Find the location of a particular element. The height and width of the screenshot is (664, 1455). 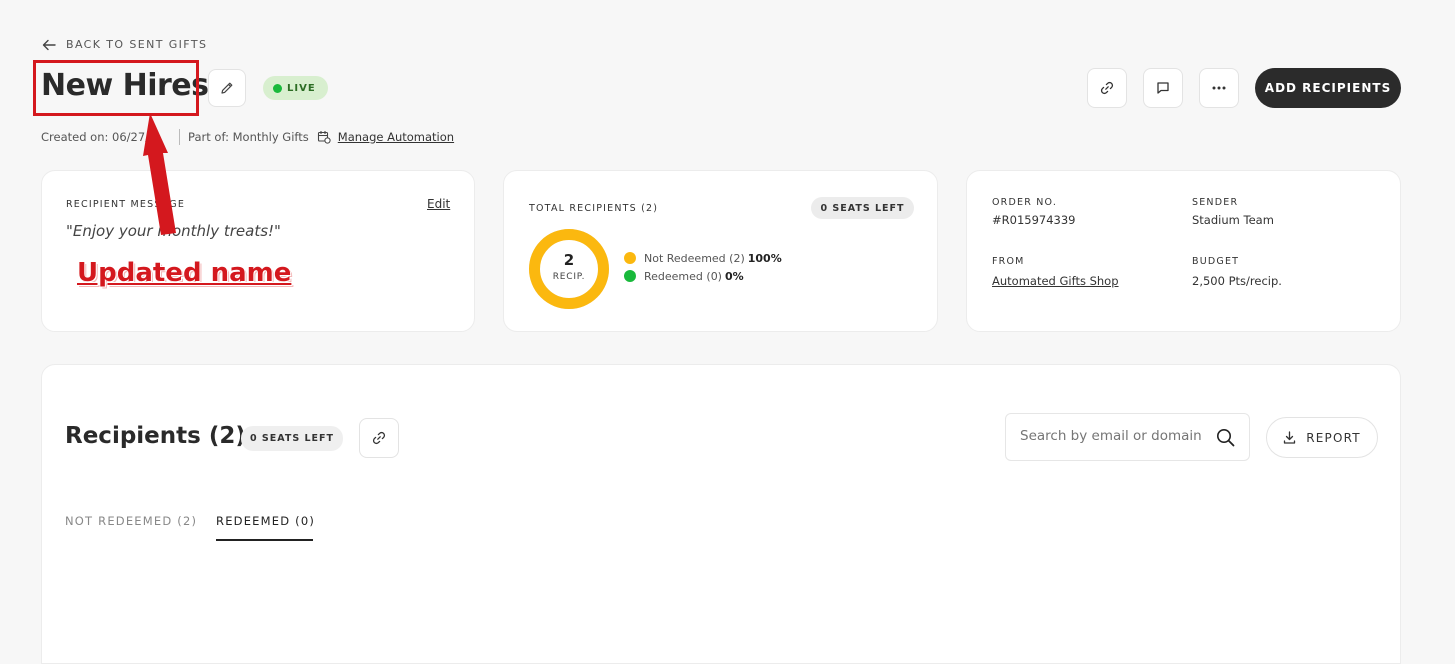

live-label: LIVE is located at coordinates (301, 88).